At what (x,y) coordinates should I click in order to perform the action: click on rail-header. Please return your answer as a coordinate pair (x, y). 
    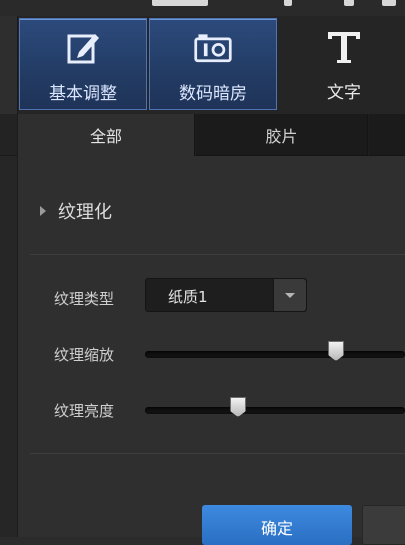
    Looking at the image, I should click on (8, 135).